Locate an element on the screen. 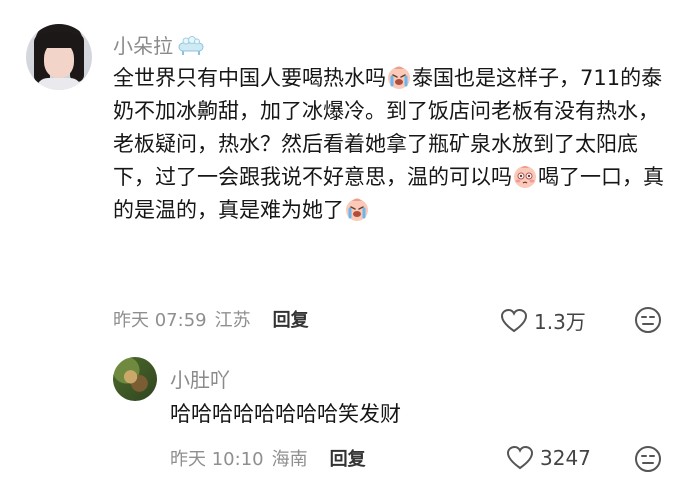 The image size is (690, 486). reply-timestamp: 昨天 10:10 is located at coordinates (217, 459).